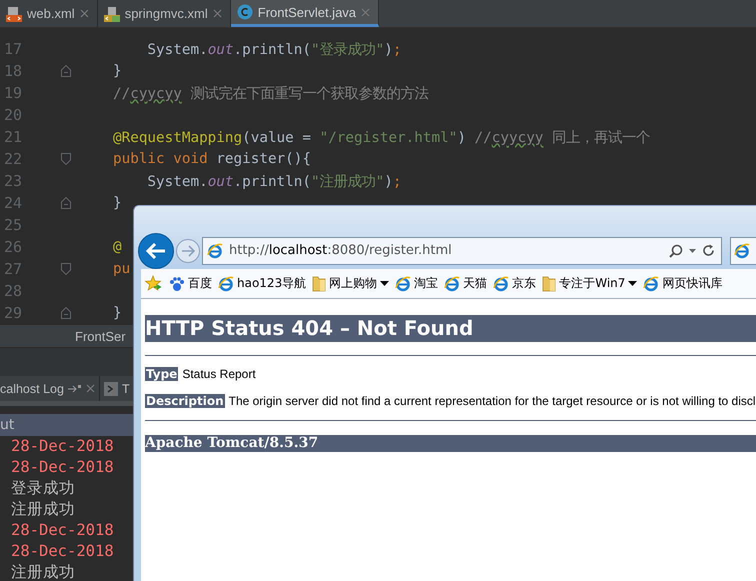  I want to click on line-number: 20, so click(13, 115).